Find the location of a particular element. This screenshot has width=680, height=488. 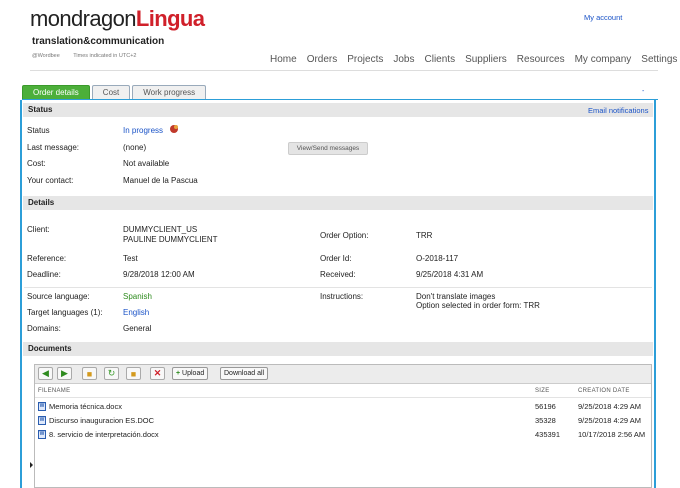

nav-my-company: My company is located at coordinates (603, 59).